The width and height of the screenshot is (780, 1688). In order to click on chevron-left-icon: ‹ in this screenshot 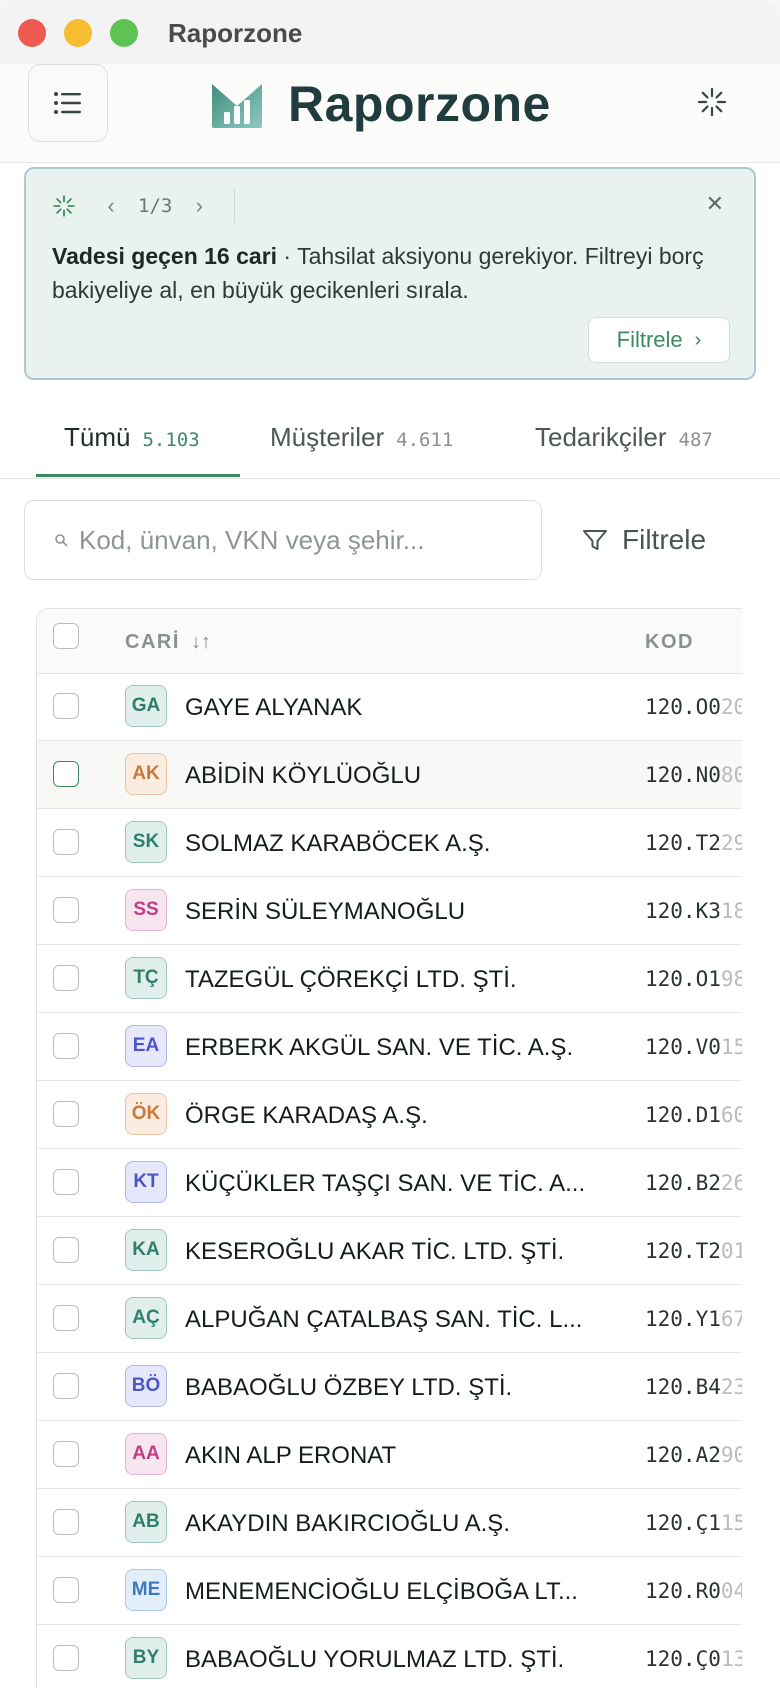, I will do `click(111, 206)`.